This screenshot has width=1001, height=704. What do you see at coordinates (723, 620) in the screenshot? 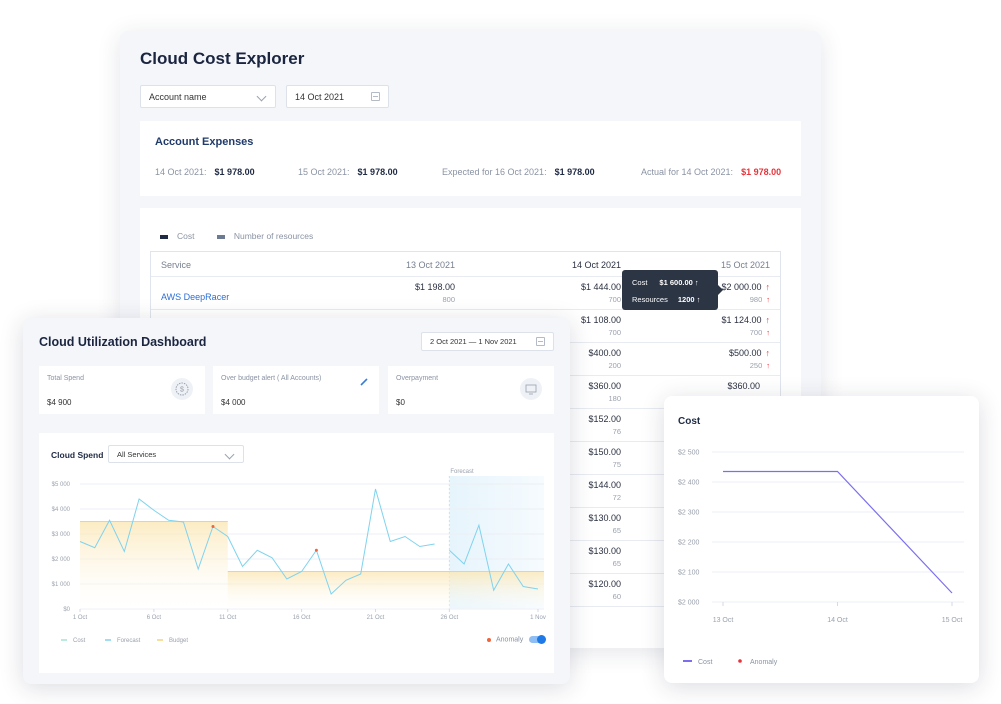
I see `x-tick-label: 13 Oct` at bounding box center [723, 620].